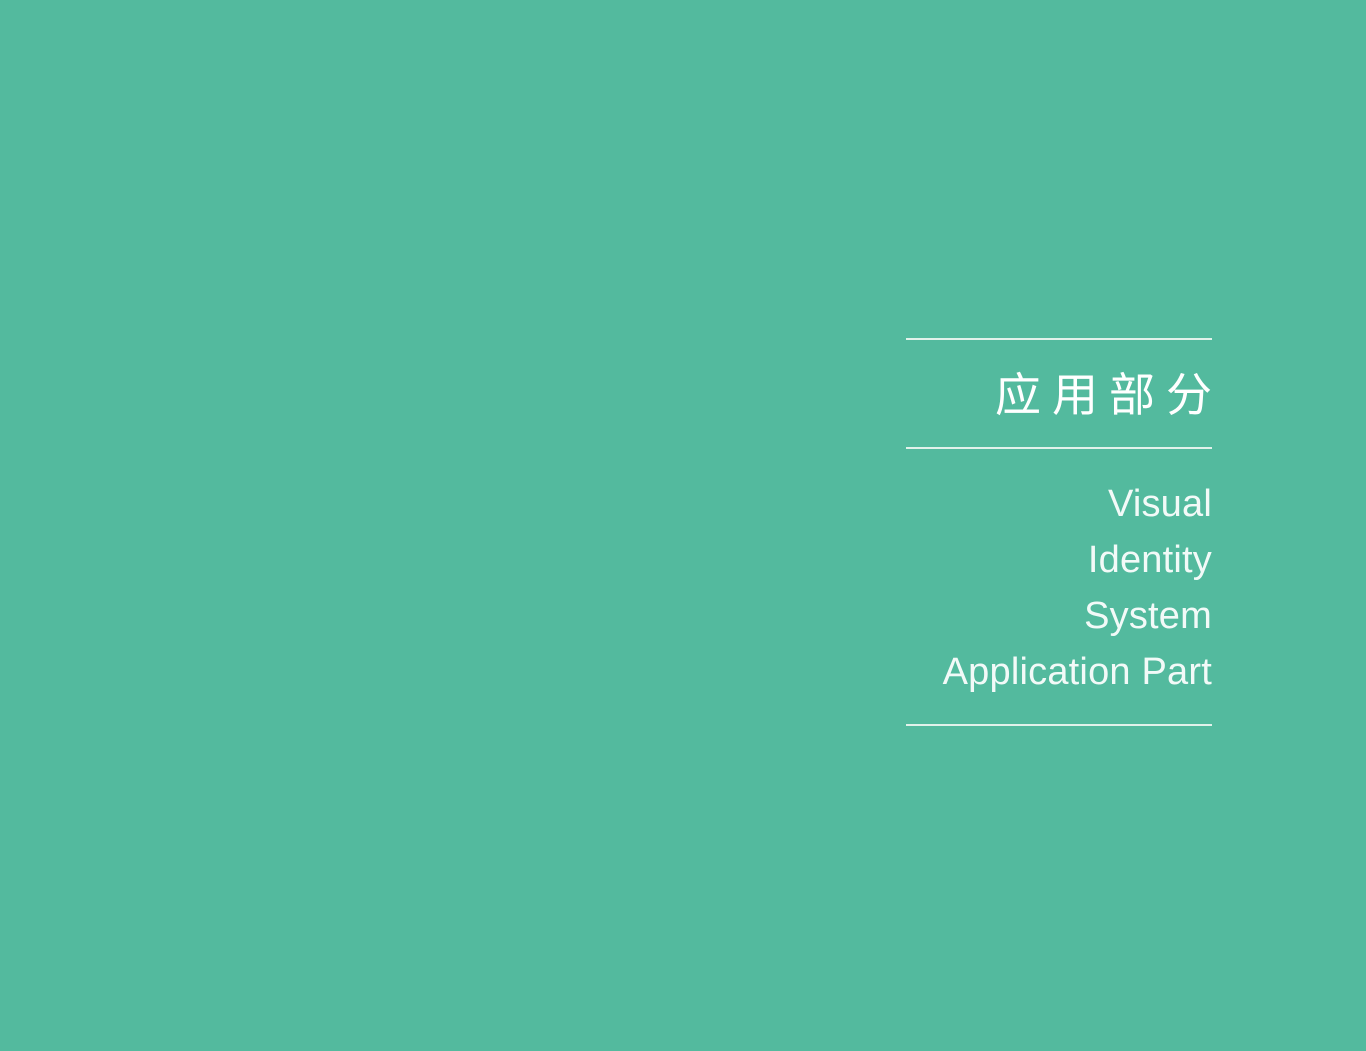 This screenshot has width=1366, height=1051. Describe the element at coordinates (1059, 586) in the screenshot. I see `subtitle-stack: Visual Identity System Application Part` at that location.